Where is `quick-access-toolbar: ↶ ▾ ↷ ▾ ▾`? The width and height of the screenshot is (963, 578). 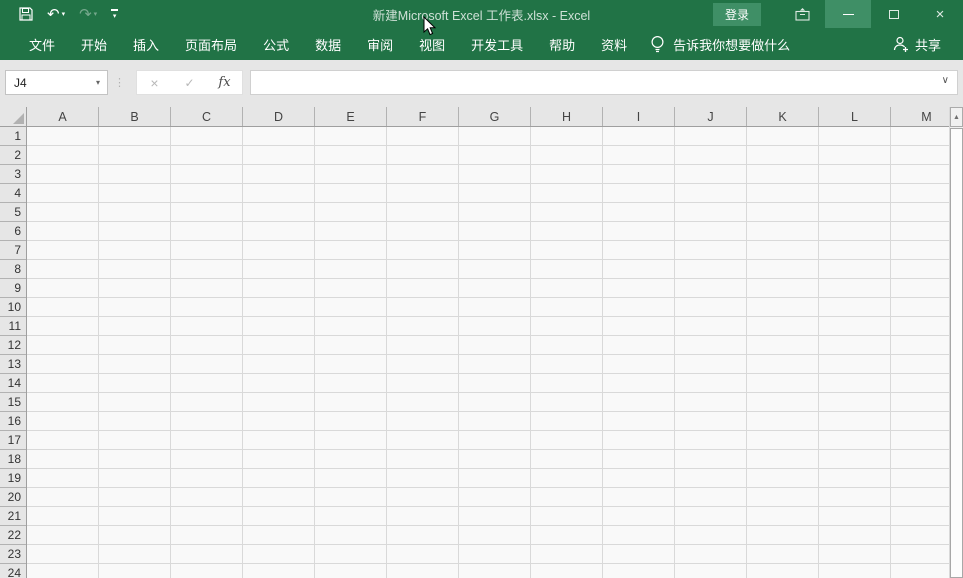
quick-access-toolbar: ↶ ▾ ↷ ▾ ▾ is located at coordinates (61, 14).